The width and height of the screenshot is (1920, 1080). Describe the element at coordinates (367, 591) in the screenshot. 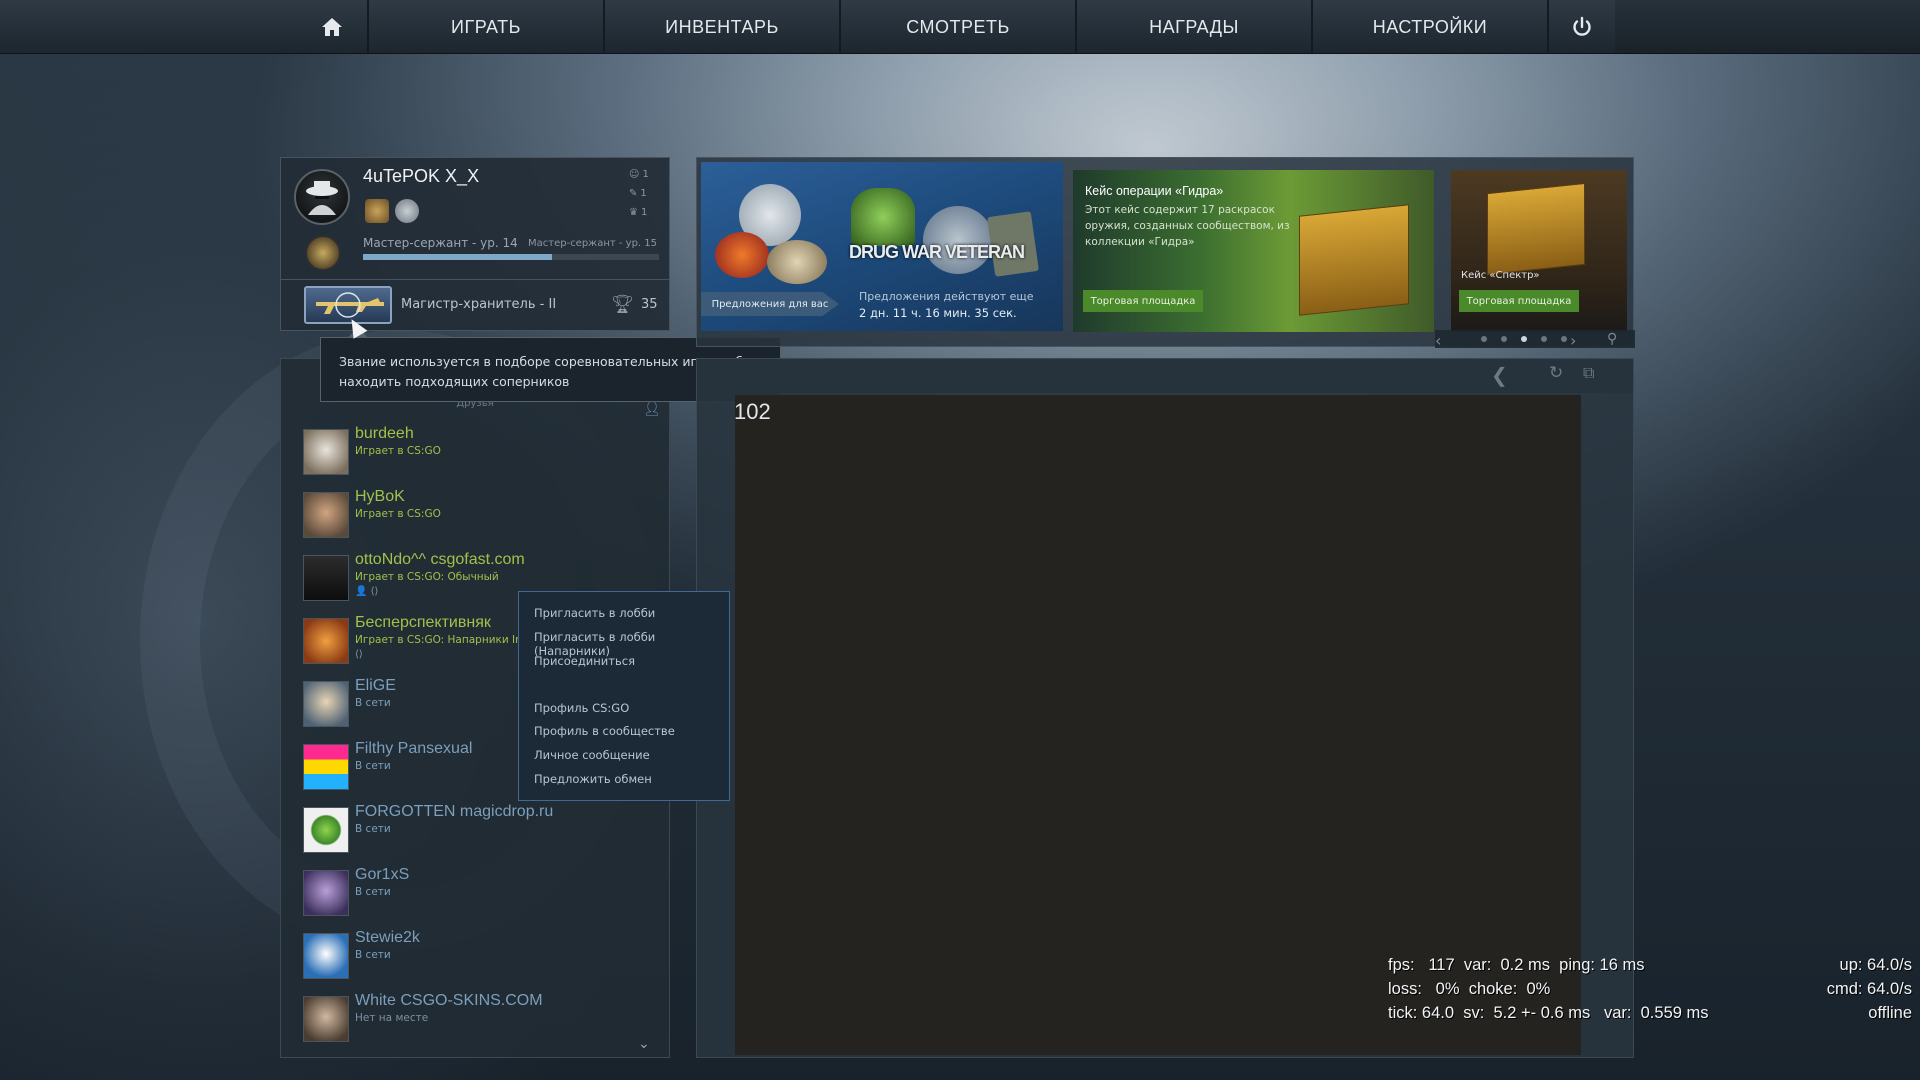

I see `friend-lobby-icons: 👤 ⟨⟩` at that location.